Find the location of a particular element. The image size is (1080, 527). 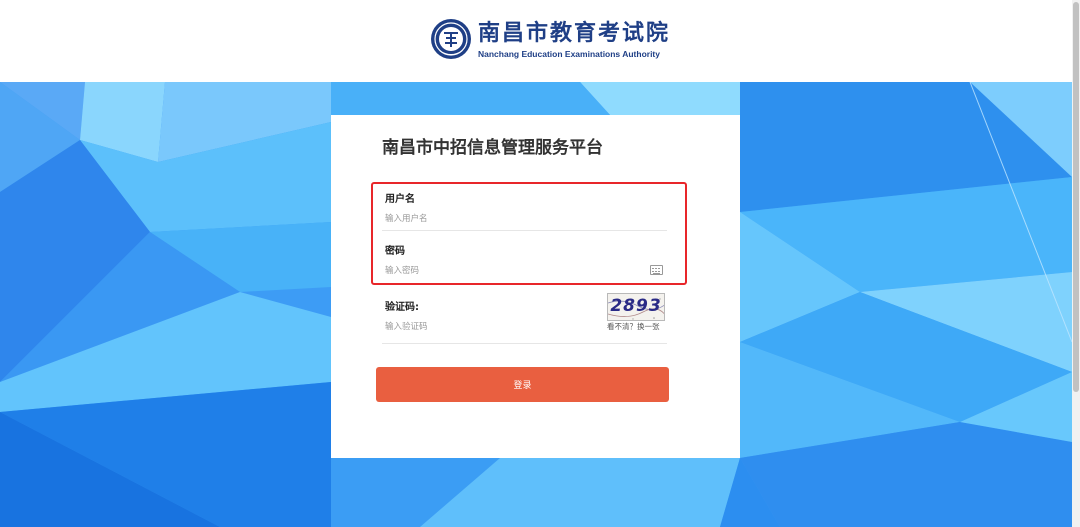

captcha-code: 2893 is located at coordinates (636, 306).